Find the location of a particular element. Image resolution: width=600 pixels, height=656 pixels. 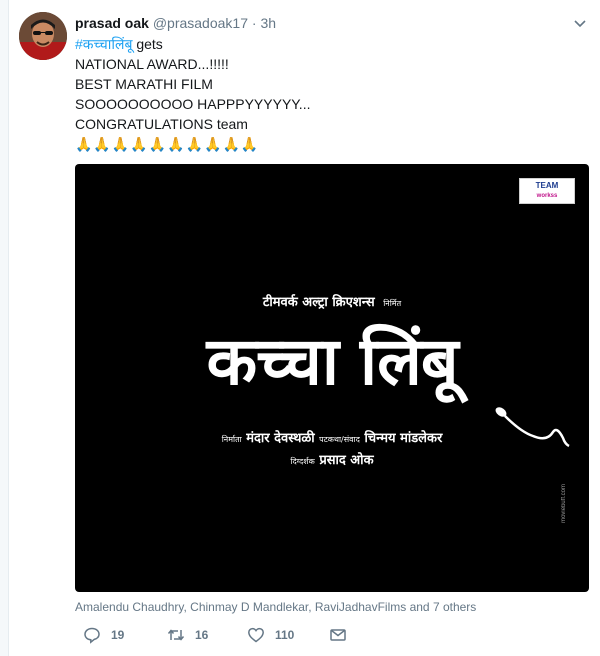

tweet-header: prasad oak @prasadoak17 · 3h is located at coordinates (175, 23).